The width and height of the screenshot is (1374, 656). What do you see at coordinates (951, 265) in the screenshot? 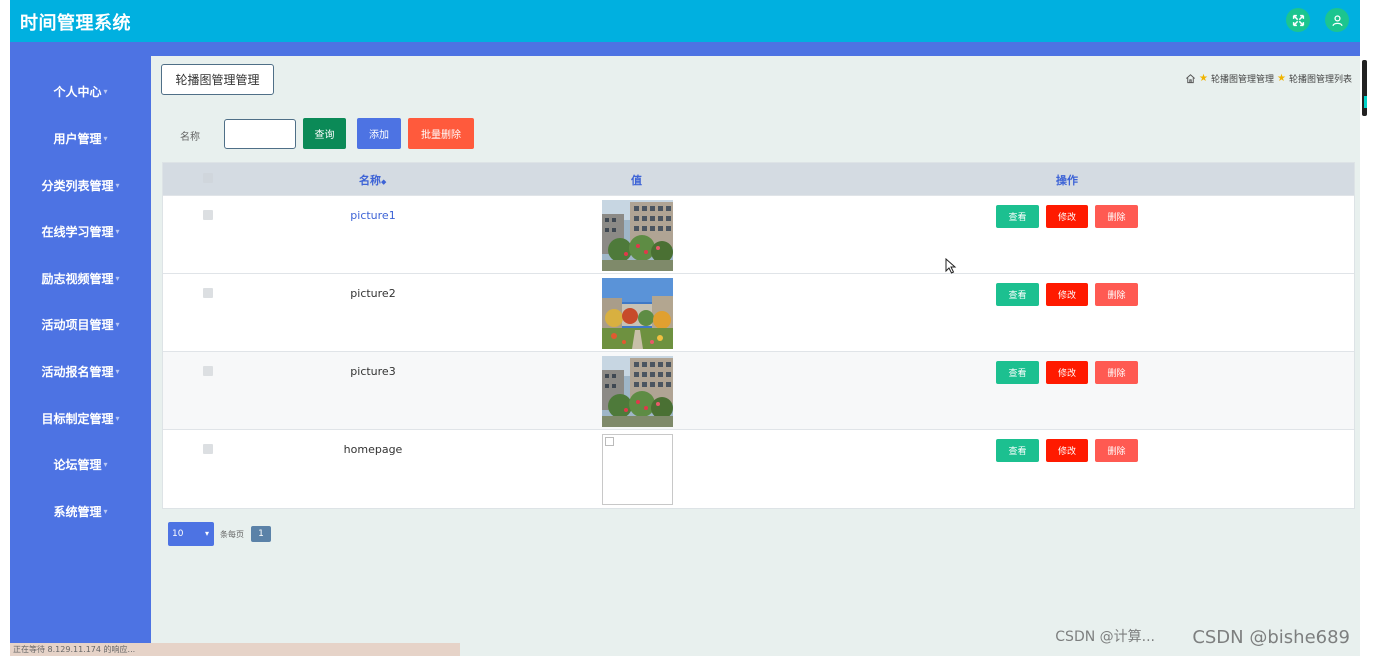
I see `mouse-cursor-icon` at bounding box center [951, 265].